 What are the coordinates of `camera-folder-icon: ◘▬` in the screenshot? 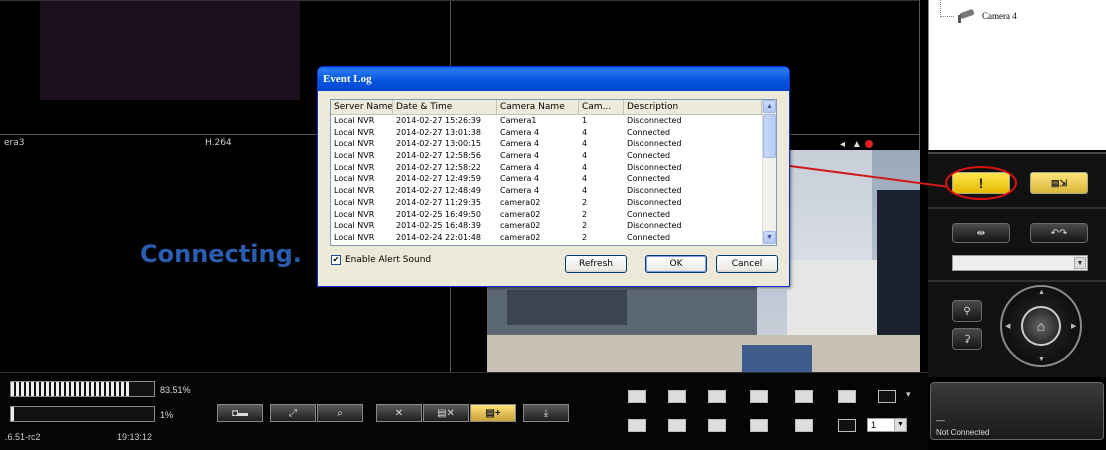 It's located at (240, 413).